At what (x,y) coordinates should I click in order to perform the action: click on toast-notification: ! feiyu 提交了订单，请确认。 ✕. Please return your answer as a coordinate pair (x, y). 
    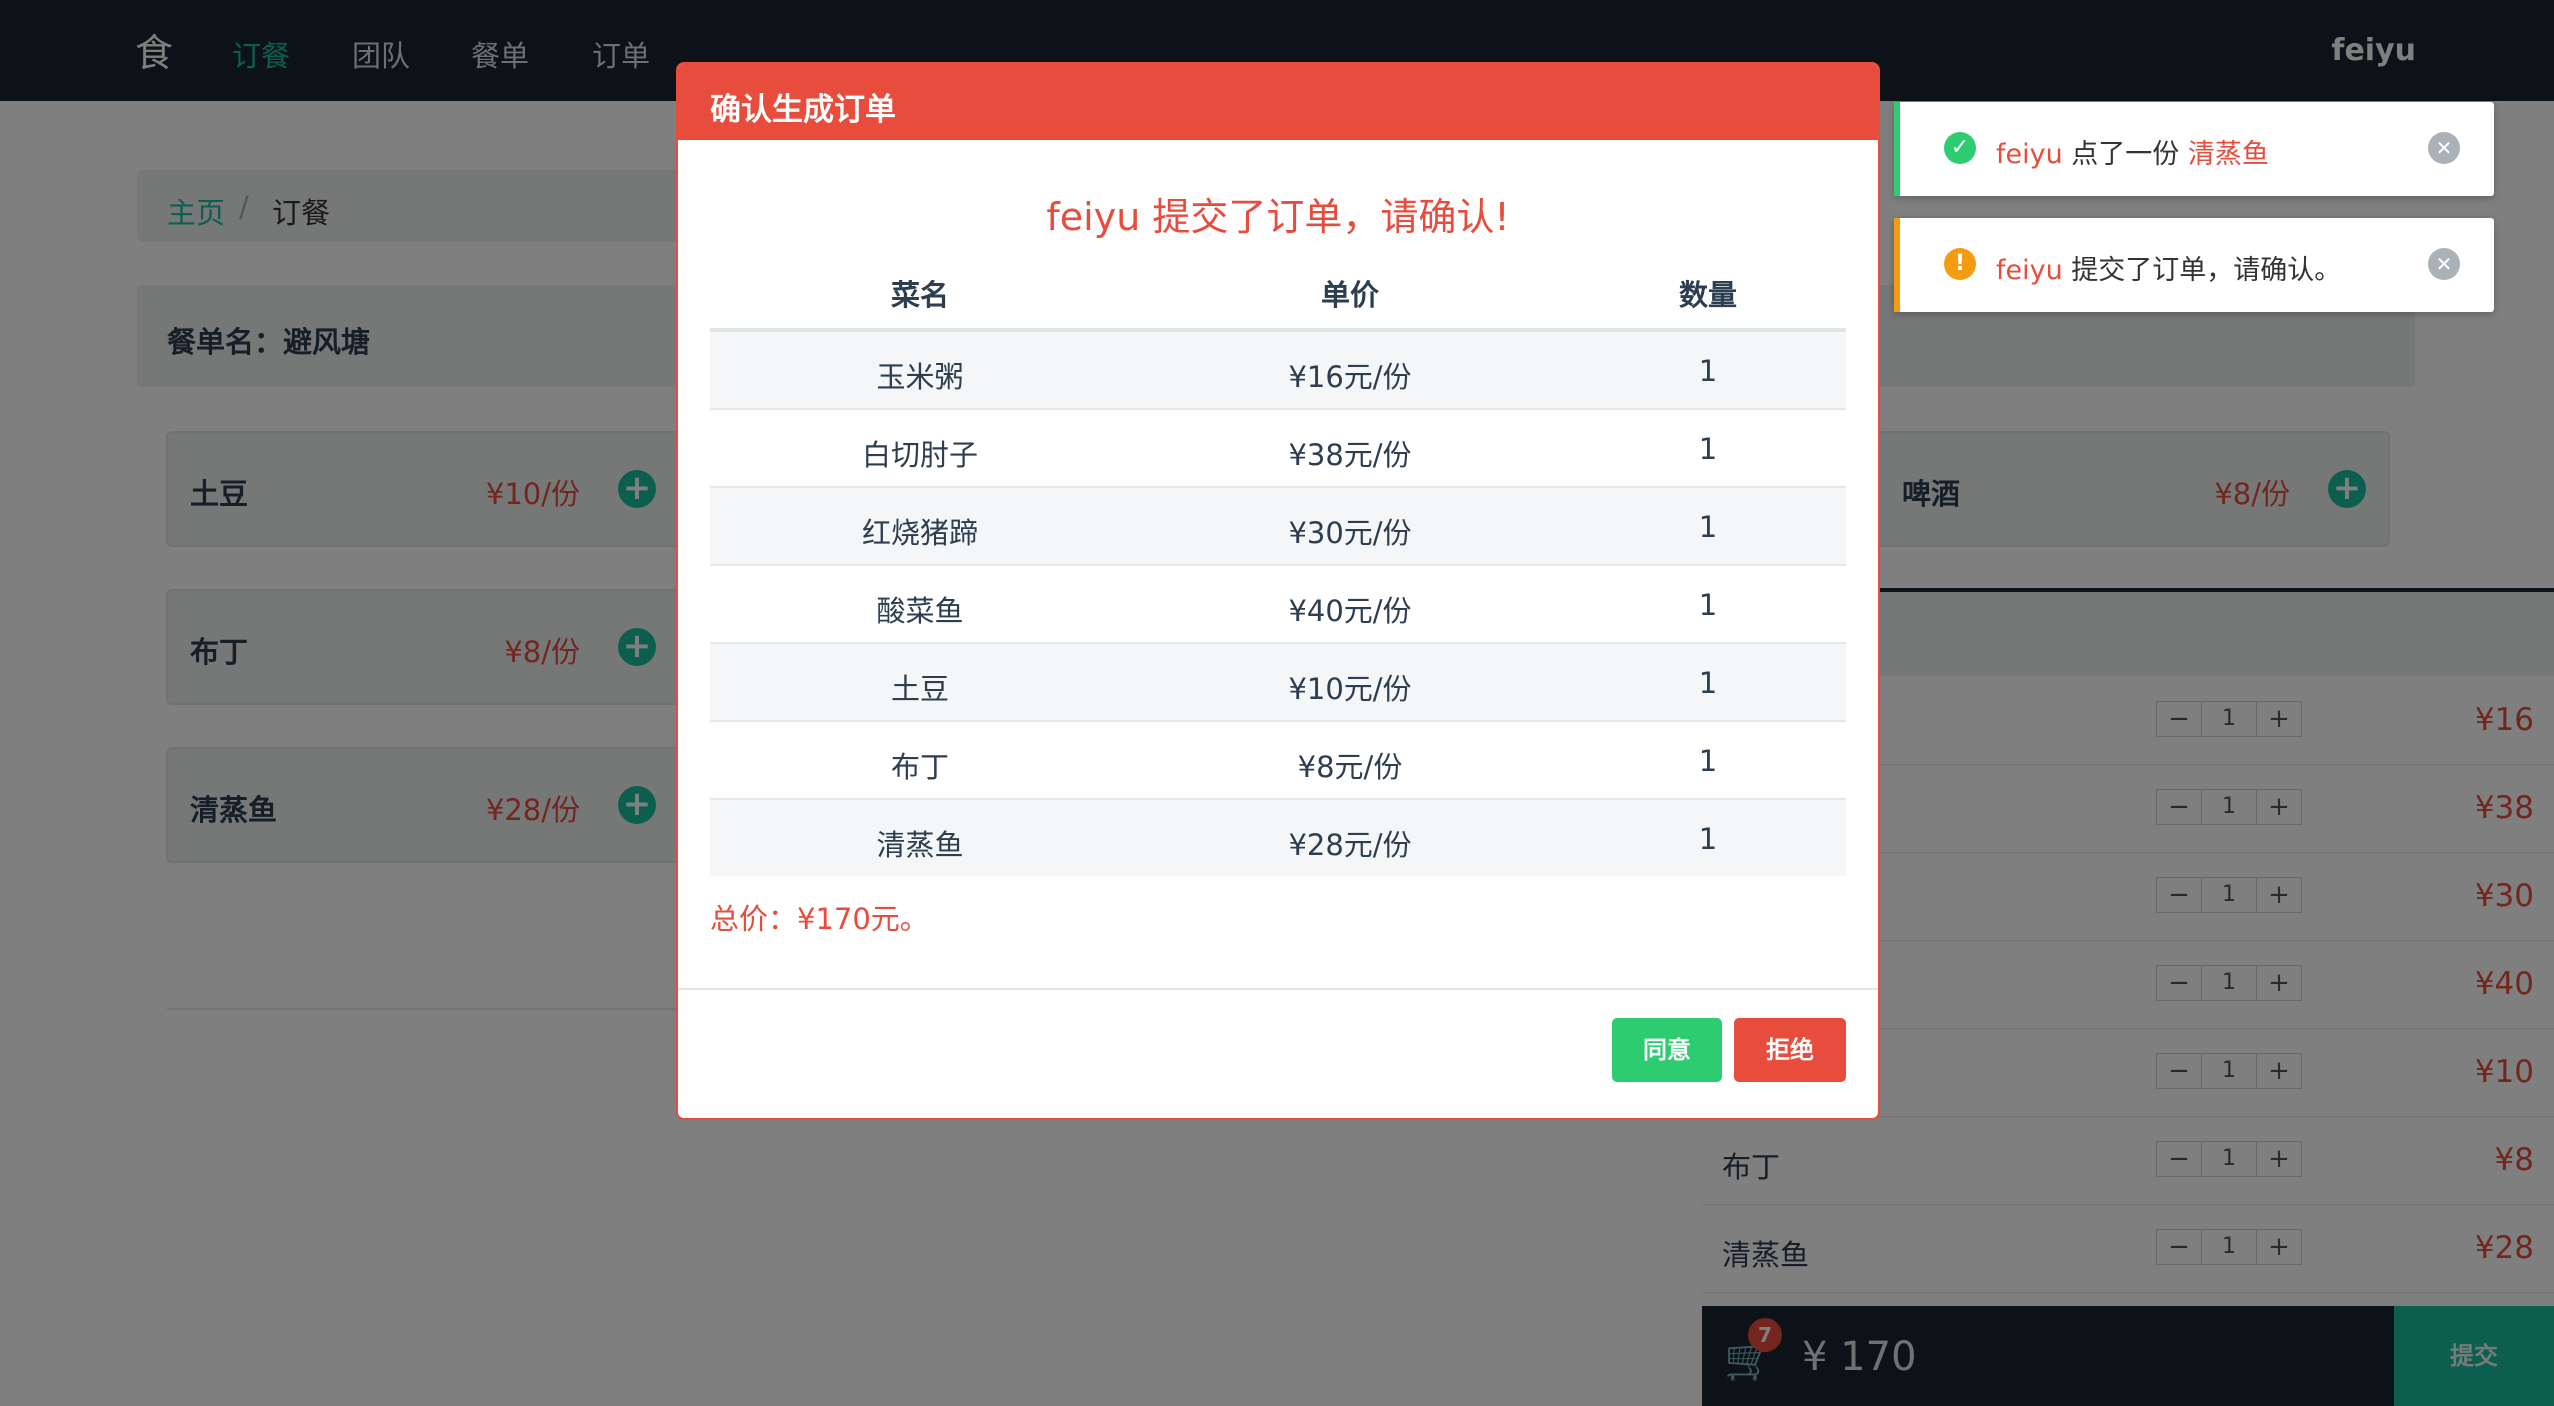
    Looking at the image, I should click on (2194, 265).